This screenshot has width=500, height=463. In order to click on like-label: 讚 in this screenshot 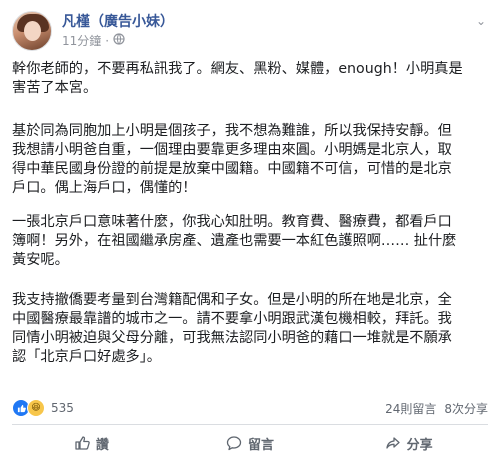, I will do `click(102, 445)`.